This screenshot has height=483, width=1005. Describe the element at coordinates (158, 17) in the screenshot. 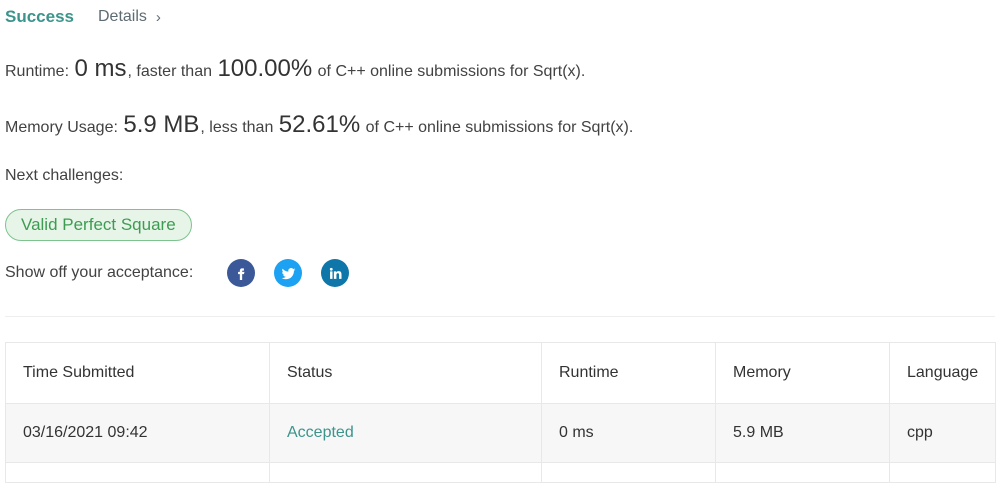

I see `chevron-right-icon: ›` at that location.